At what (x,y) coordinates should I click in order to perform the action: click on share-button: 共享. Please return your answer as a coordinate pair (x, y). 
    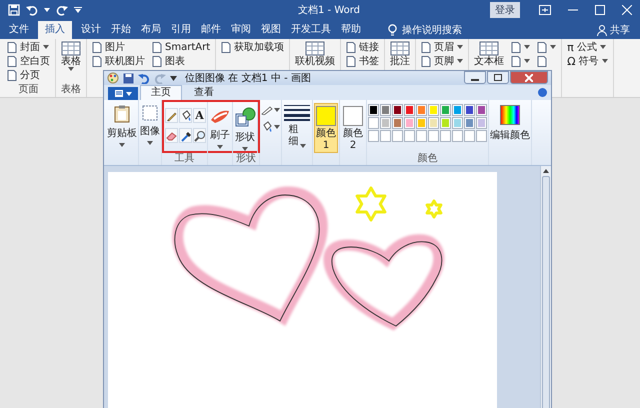
    Looking at the image, I should click on (620, 30).